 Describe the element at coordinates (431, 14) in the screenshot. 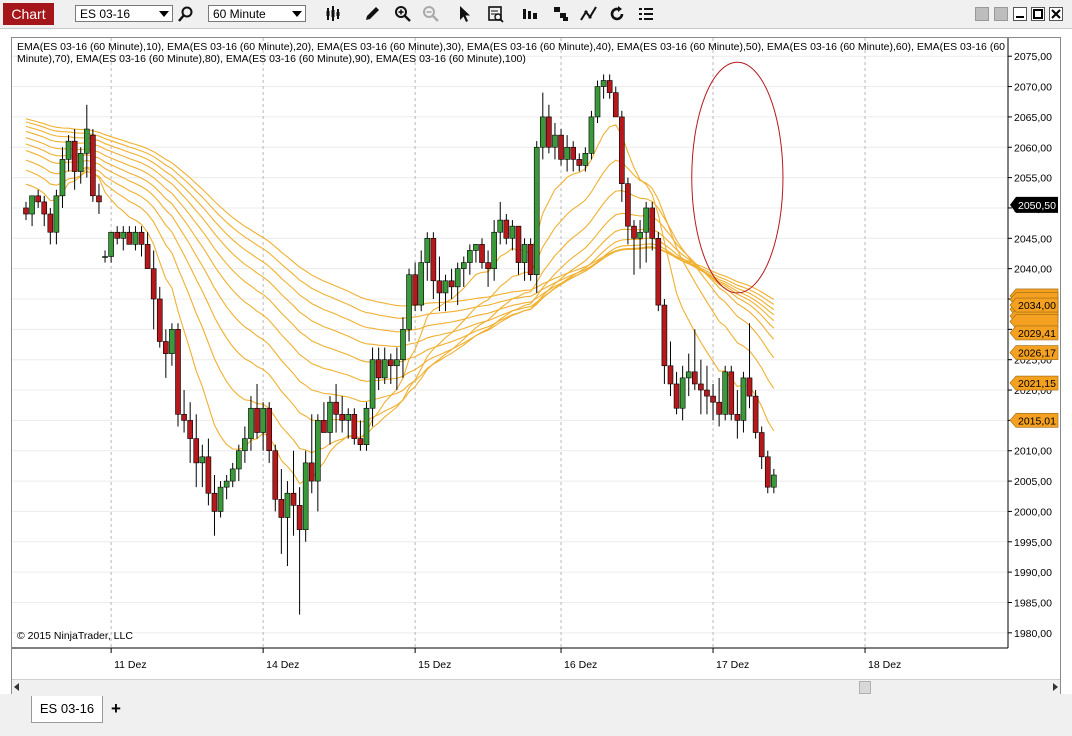

I see `zoom-out-icon` at that location.